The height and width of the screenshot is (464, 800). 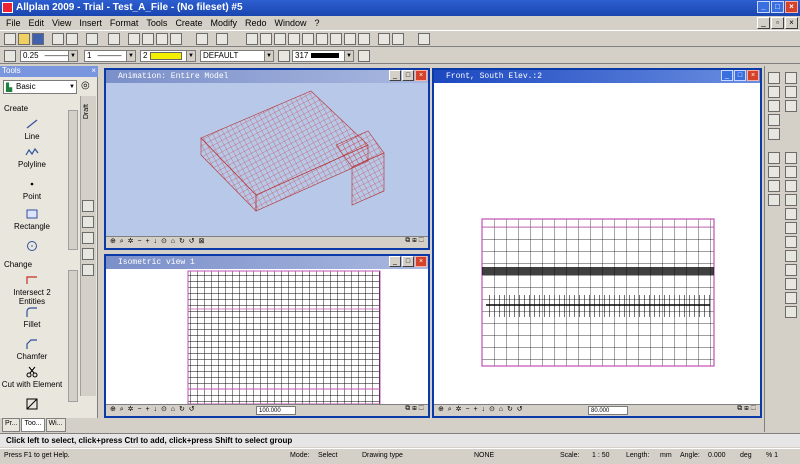 What do you see at coordinates (774, 92) in the screenshot?
I see `layer-stack-icon` at bounding box center [774, 92].